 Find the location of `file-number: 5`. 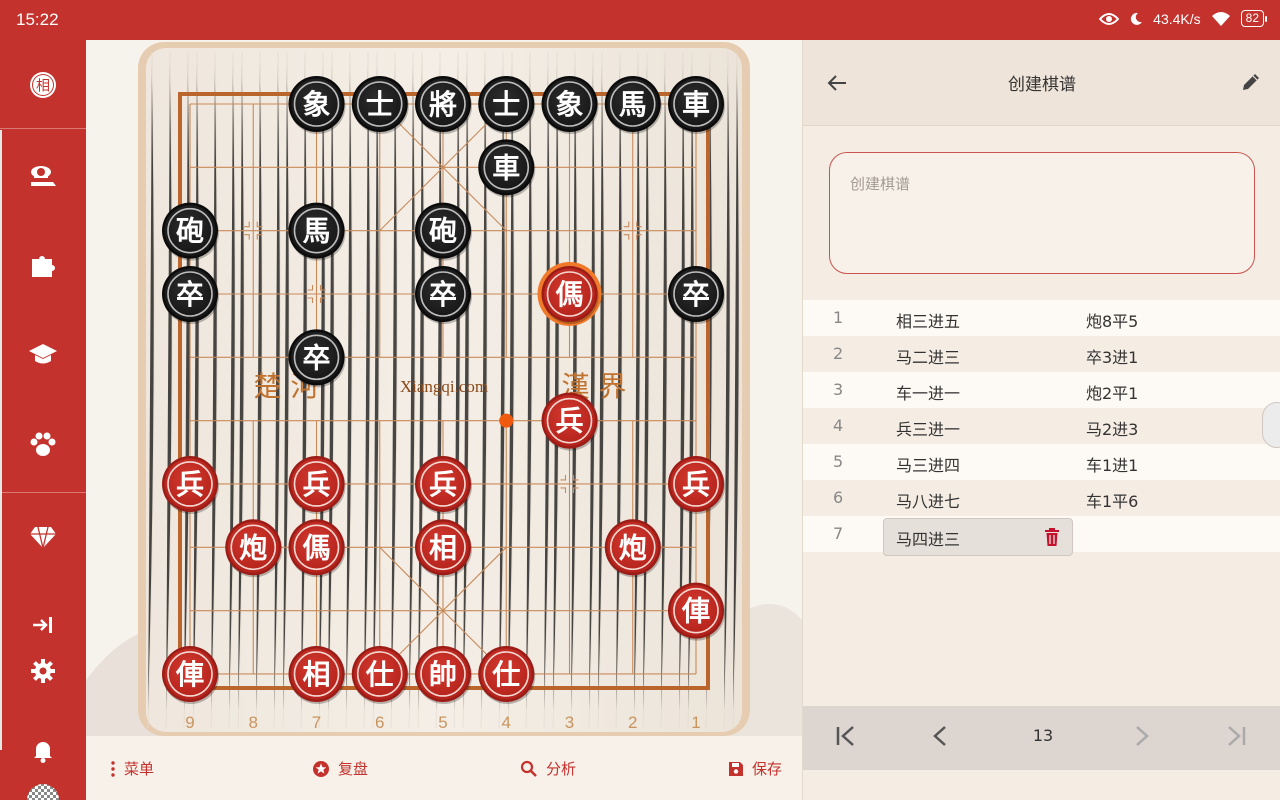

file-number: 5 is located at coordinates (442, 722).